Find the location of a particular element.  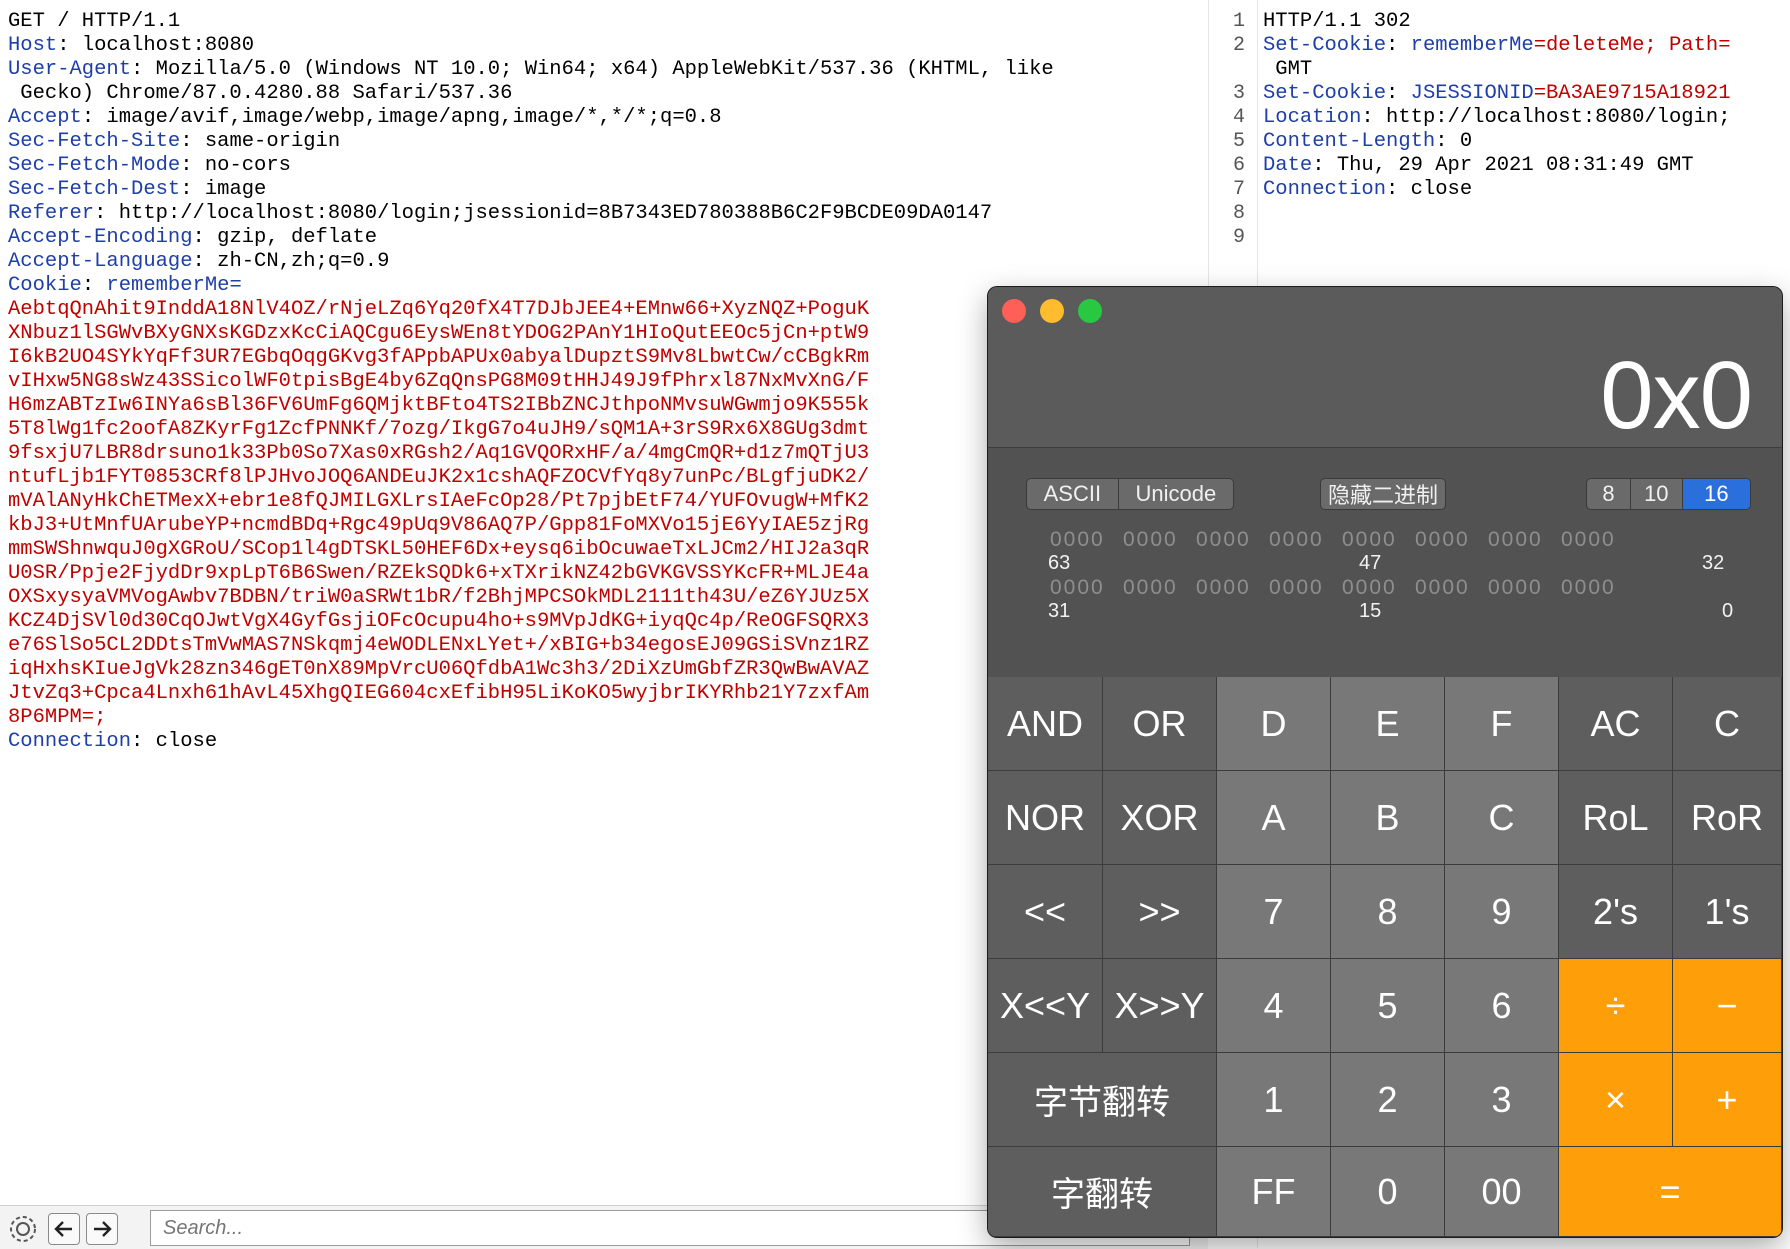

digit-7-button: 7 is located at coordinates (1274, 912).